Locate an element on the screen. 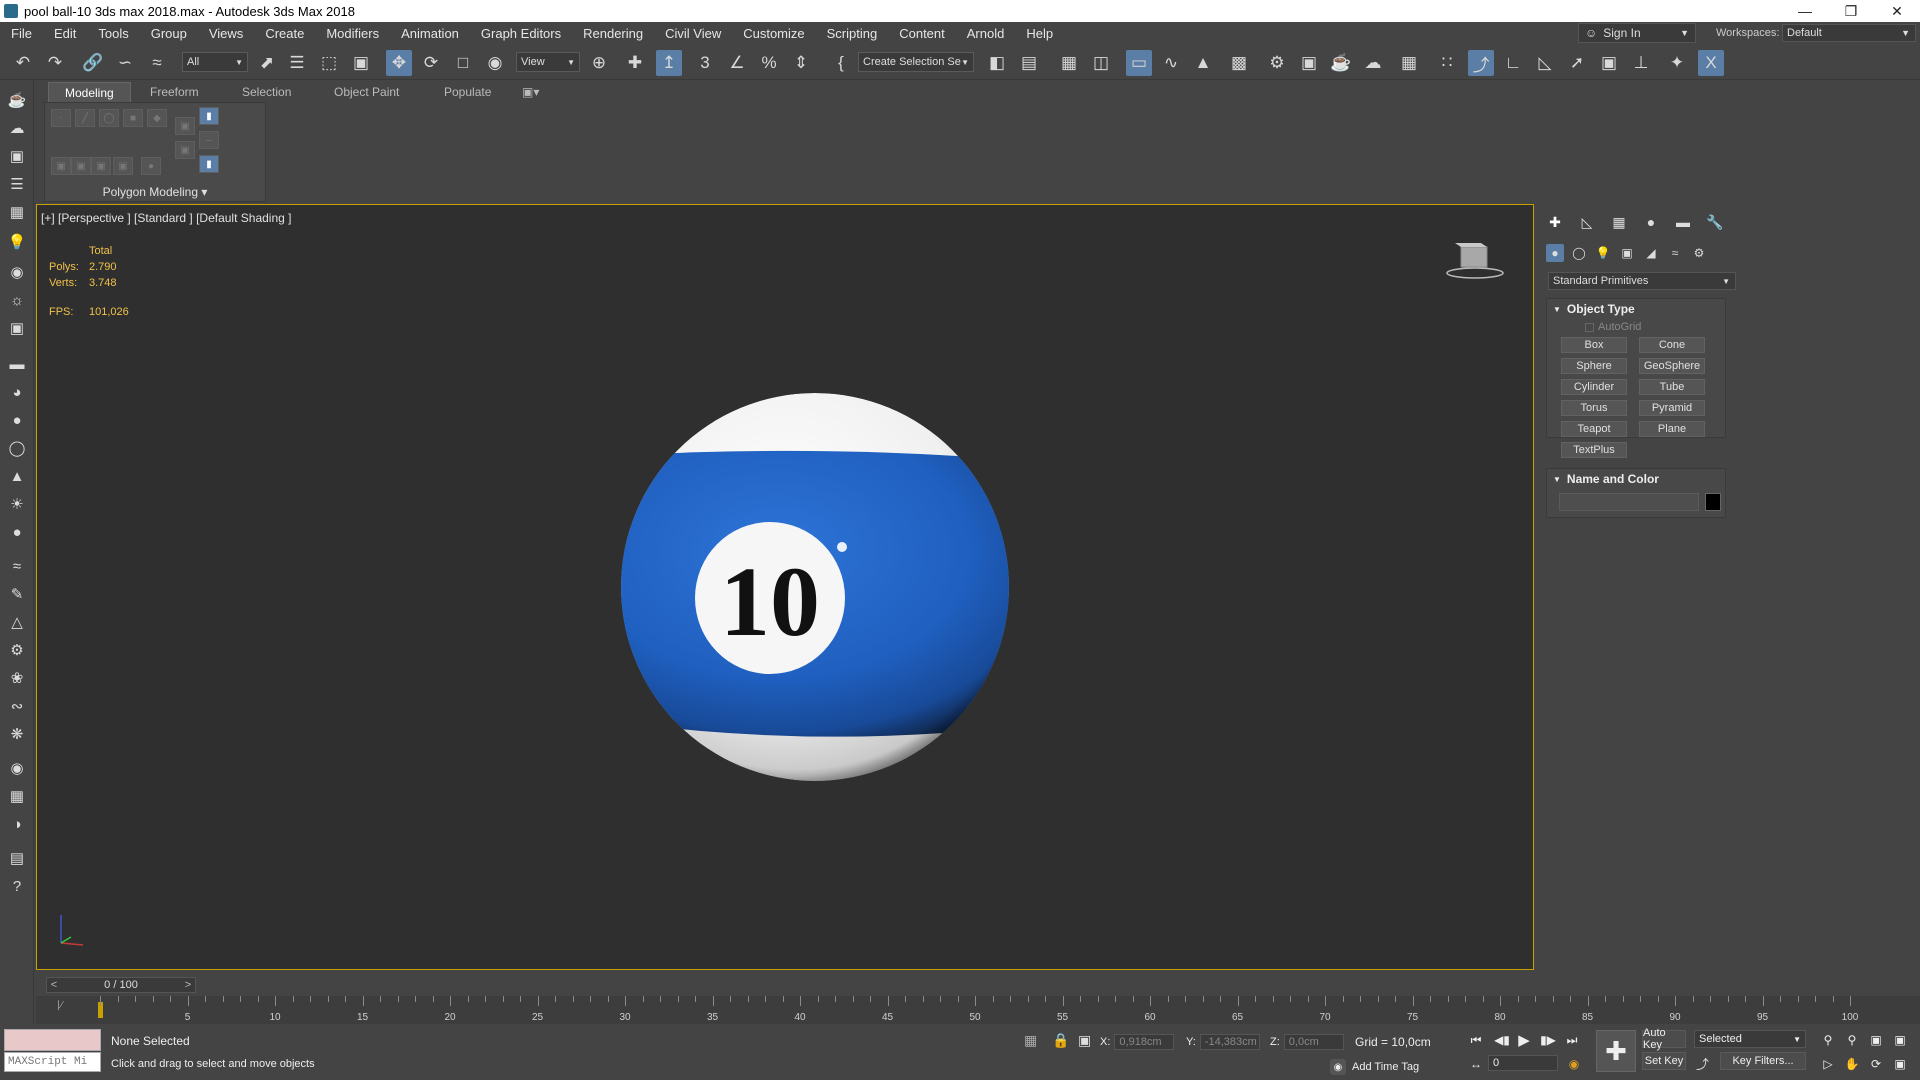 This screenshot has height=1080, width=1920. select-by-name-icon: ☰ is located at coordinates (297, 63).